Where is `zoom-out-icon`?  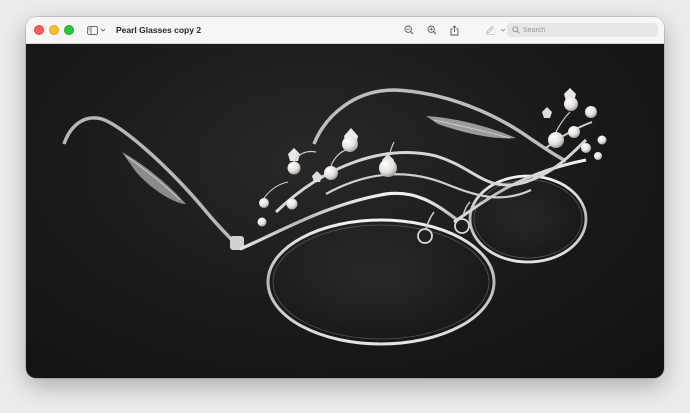 zoom-out-icon is located at coordinates (408, 30).